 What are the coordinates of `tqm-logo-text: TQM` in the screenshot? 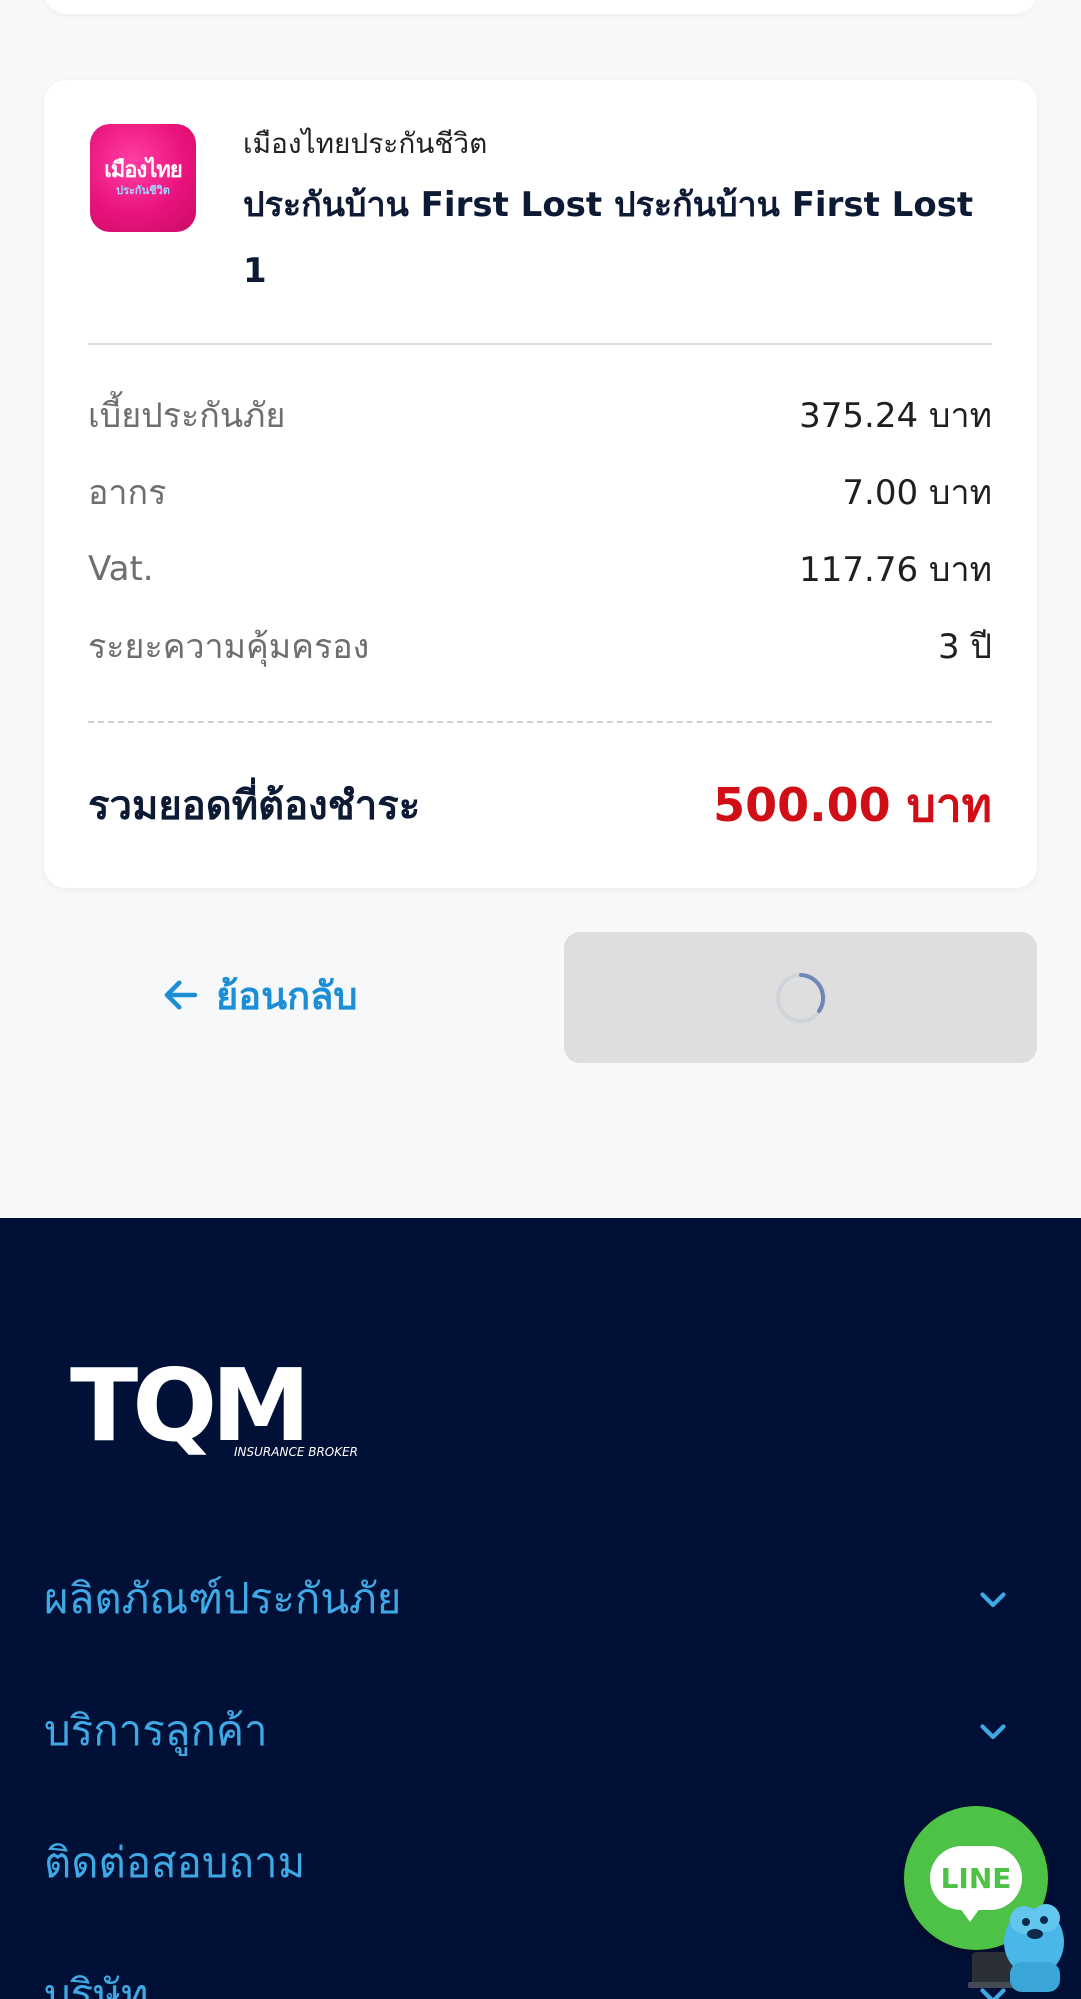 It's located at (187, 1404).